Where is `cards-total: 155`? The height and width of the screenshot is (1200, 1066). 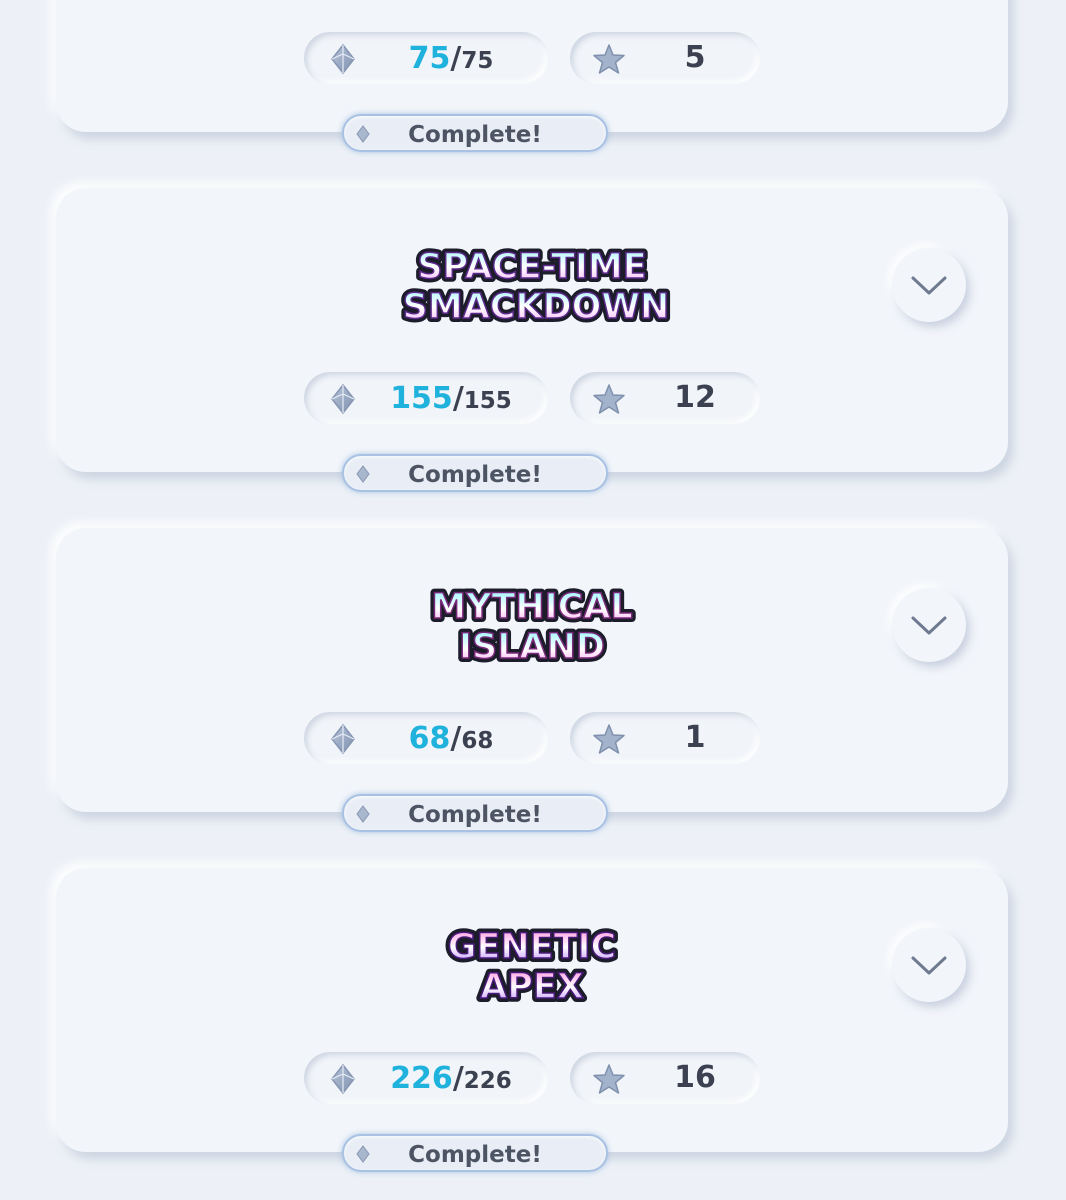
cards-total: 155 is located at coordinates (487, 401).